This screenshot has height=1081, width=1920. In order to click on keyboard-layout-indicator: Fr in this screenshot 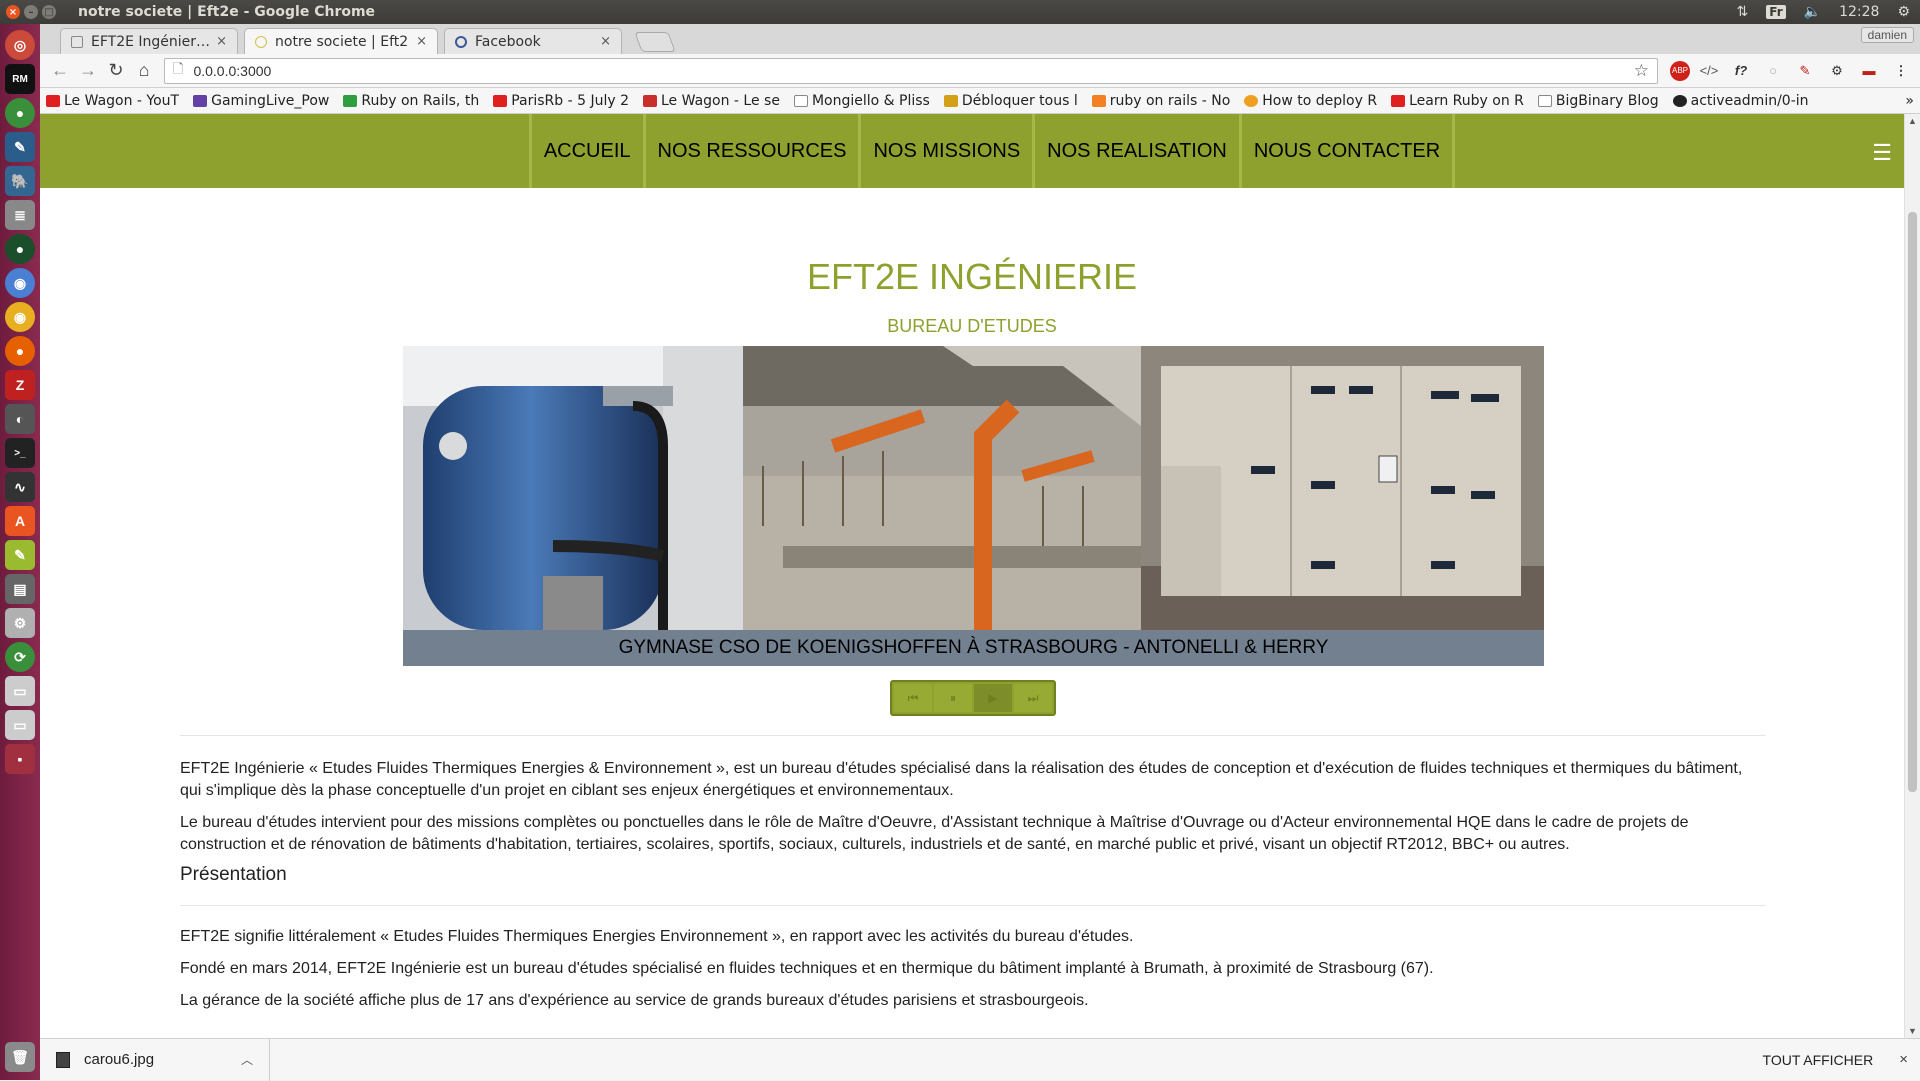, I will do `click(1776, 12)`.